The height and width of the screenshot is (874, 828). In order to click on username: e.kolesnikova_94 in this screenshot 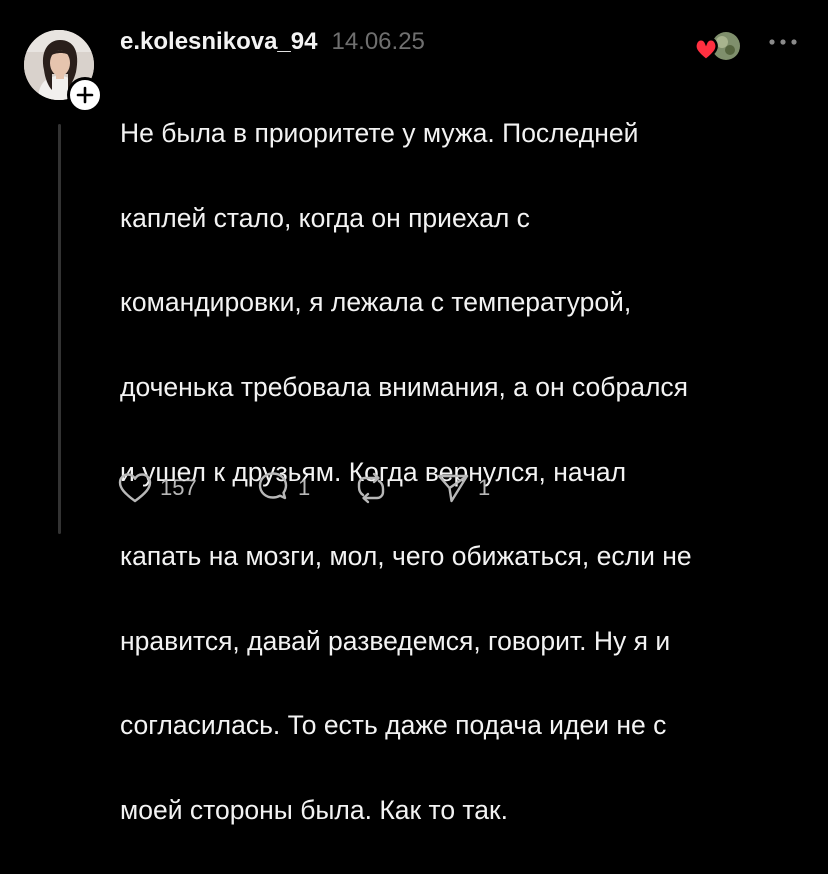, I will do `click(218, 42)`.